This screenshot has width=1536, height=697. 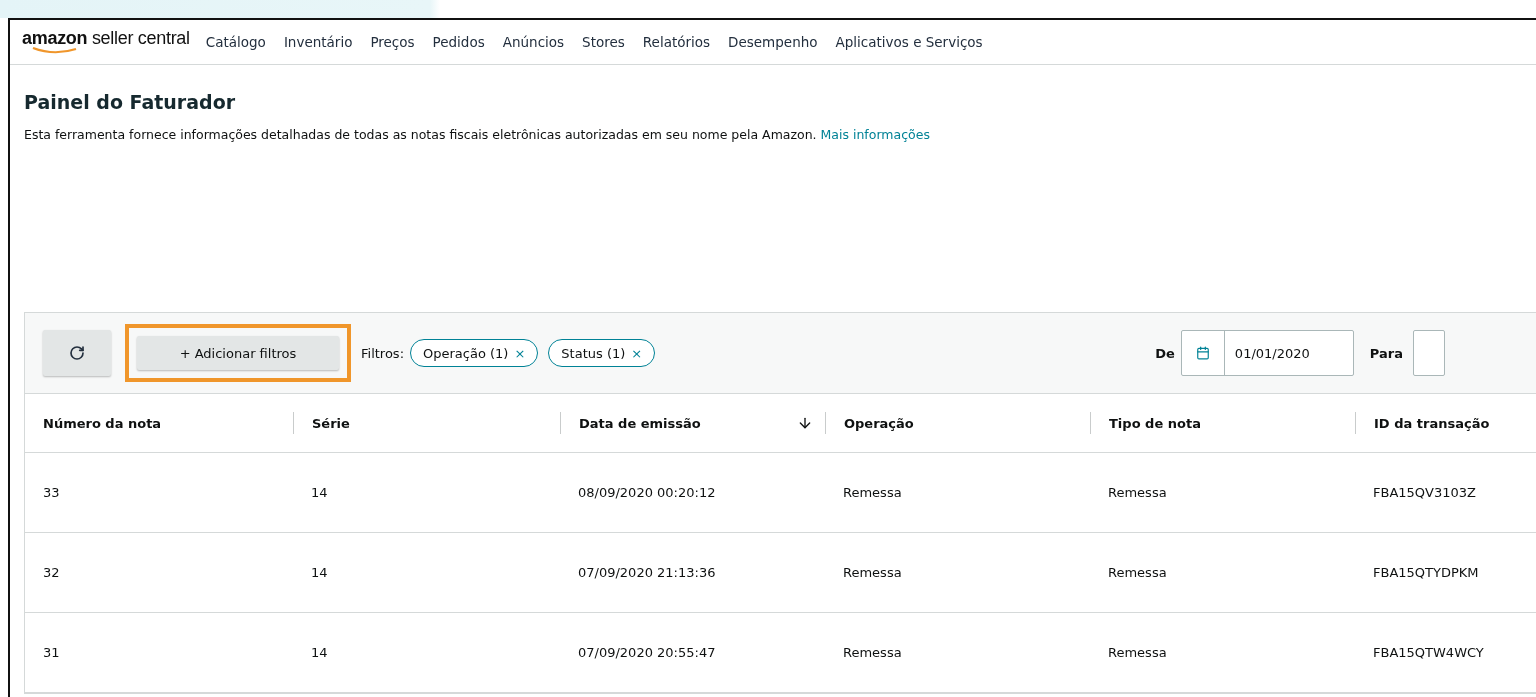 I want to click on from-date-field: 01/01/2020, so click(x=1267, y=353).